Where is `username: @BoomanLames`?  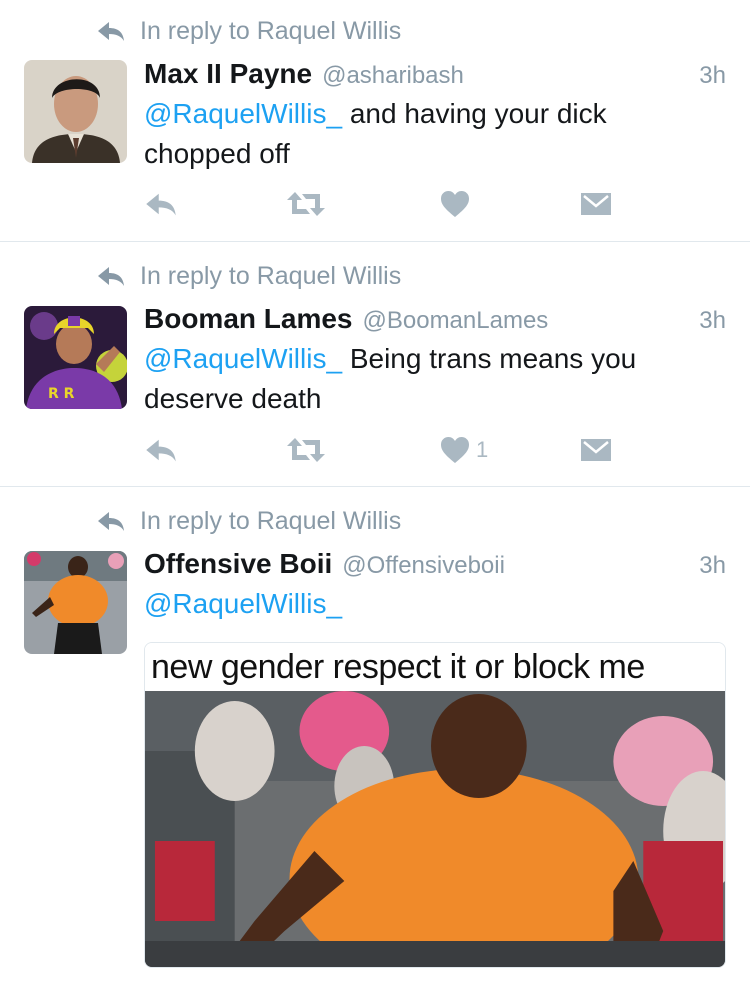
username: @BoomanLames is located at coordinates (456, 321).